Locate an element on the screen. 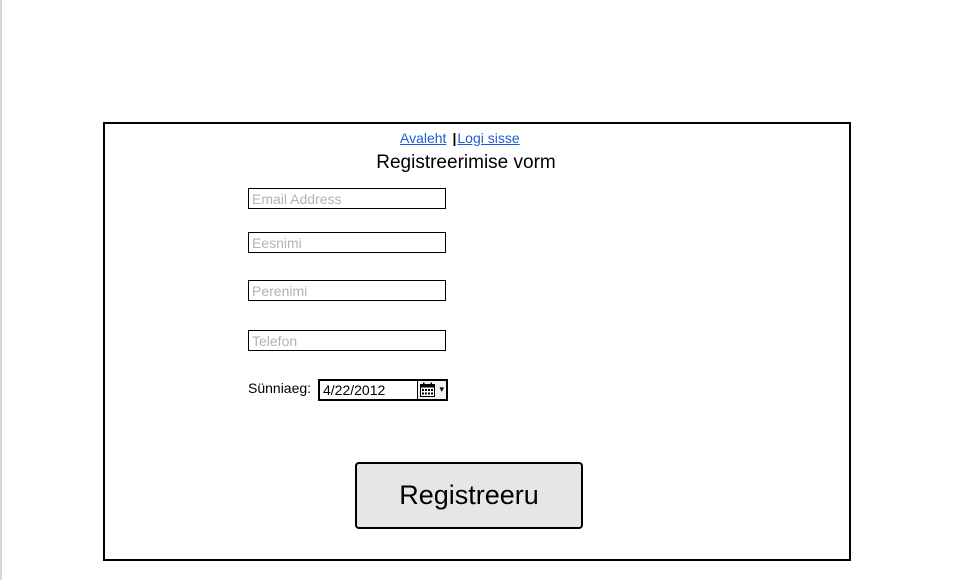  phone-field is located at coordinates (347, 340).